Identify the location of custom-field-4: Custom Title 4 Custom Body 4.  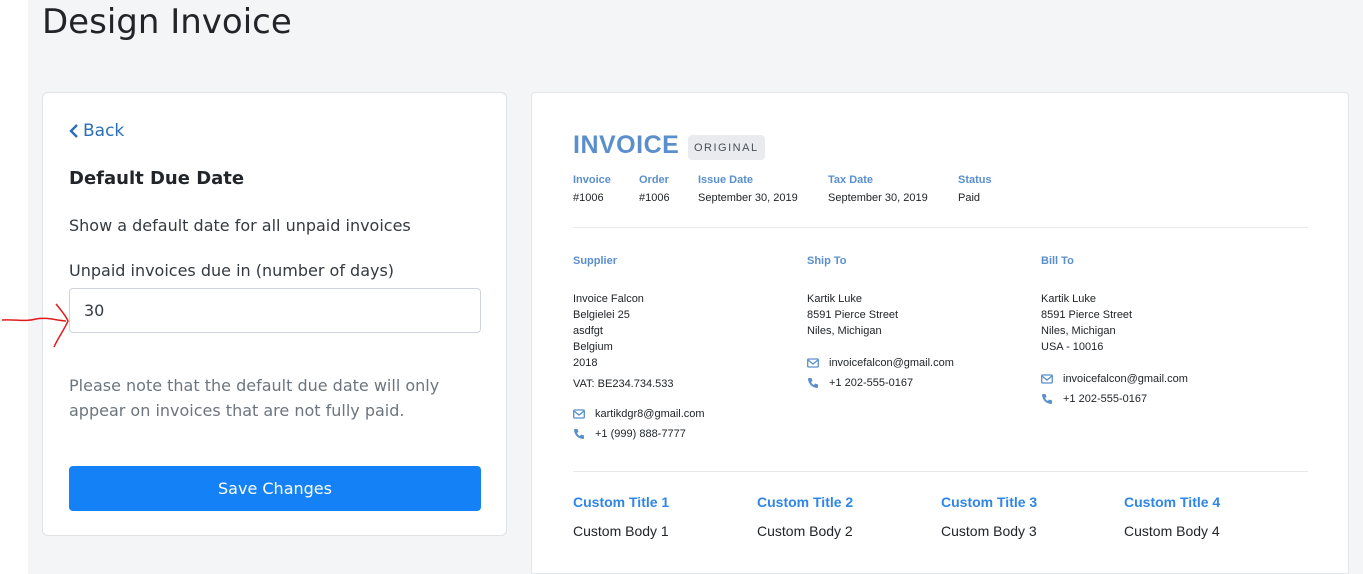
(1214, 516).